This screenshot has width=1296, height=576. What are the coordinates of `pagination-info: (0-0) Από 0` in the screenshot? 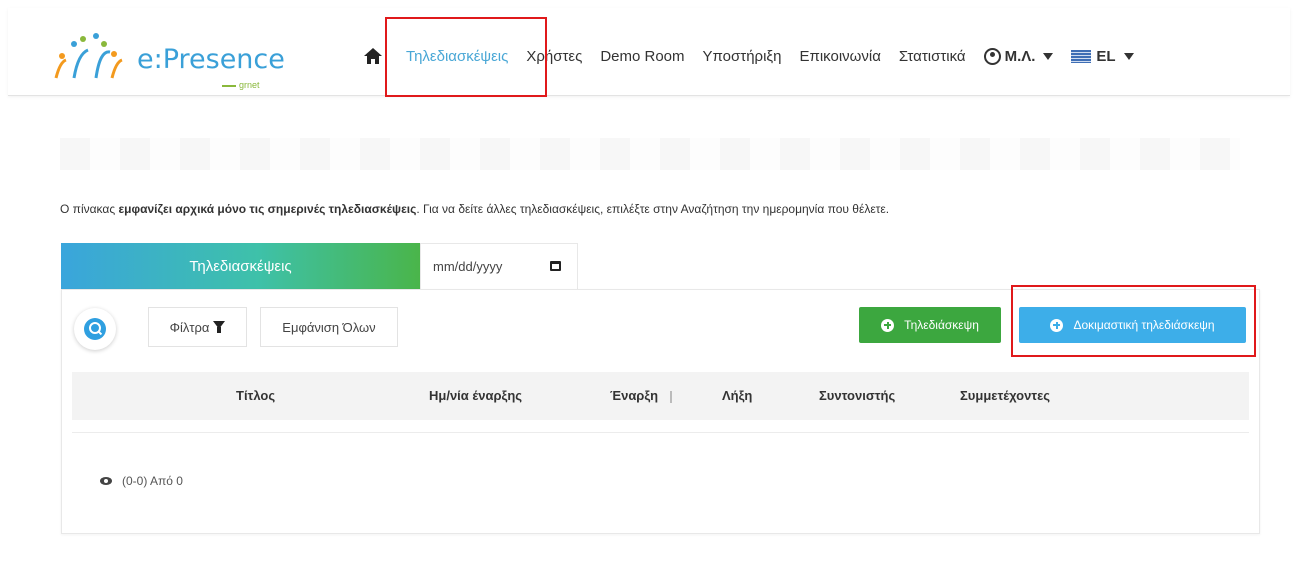 It's located at (141, 481).